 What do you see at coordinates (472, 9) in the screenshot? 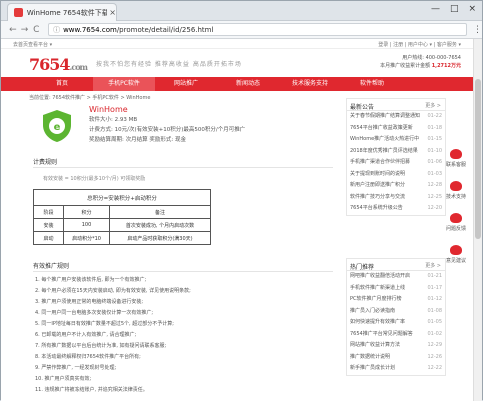
I see `close-window-icon: ×` at bounding box center [472, 9].